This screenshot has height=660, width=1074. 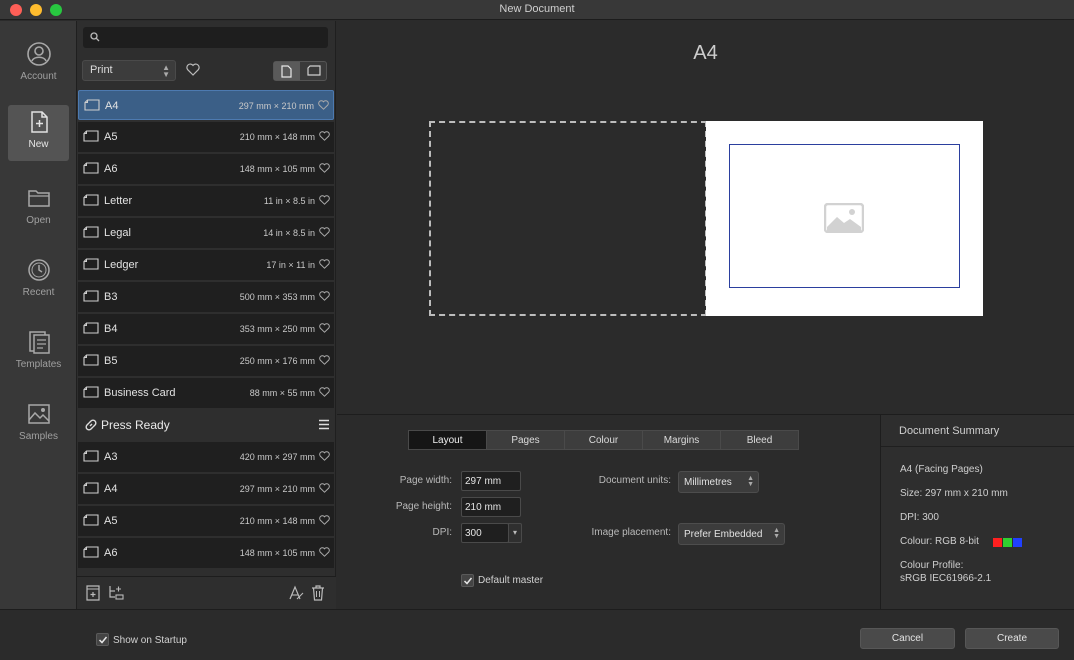 I want to click on document-units-select: Millimetres ▲ ▼, so click(x=718, y=482).